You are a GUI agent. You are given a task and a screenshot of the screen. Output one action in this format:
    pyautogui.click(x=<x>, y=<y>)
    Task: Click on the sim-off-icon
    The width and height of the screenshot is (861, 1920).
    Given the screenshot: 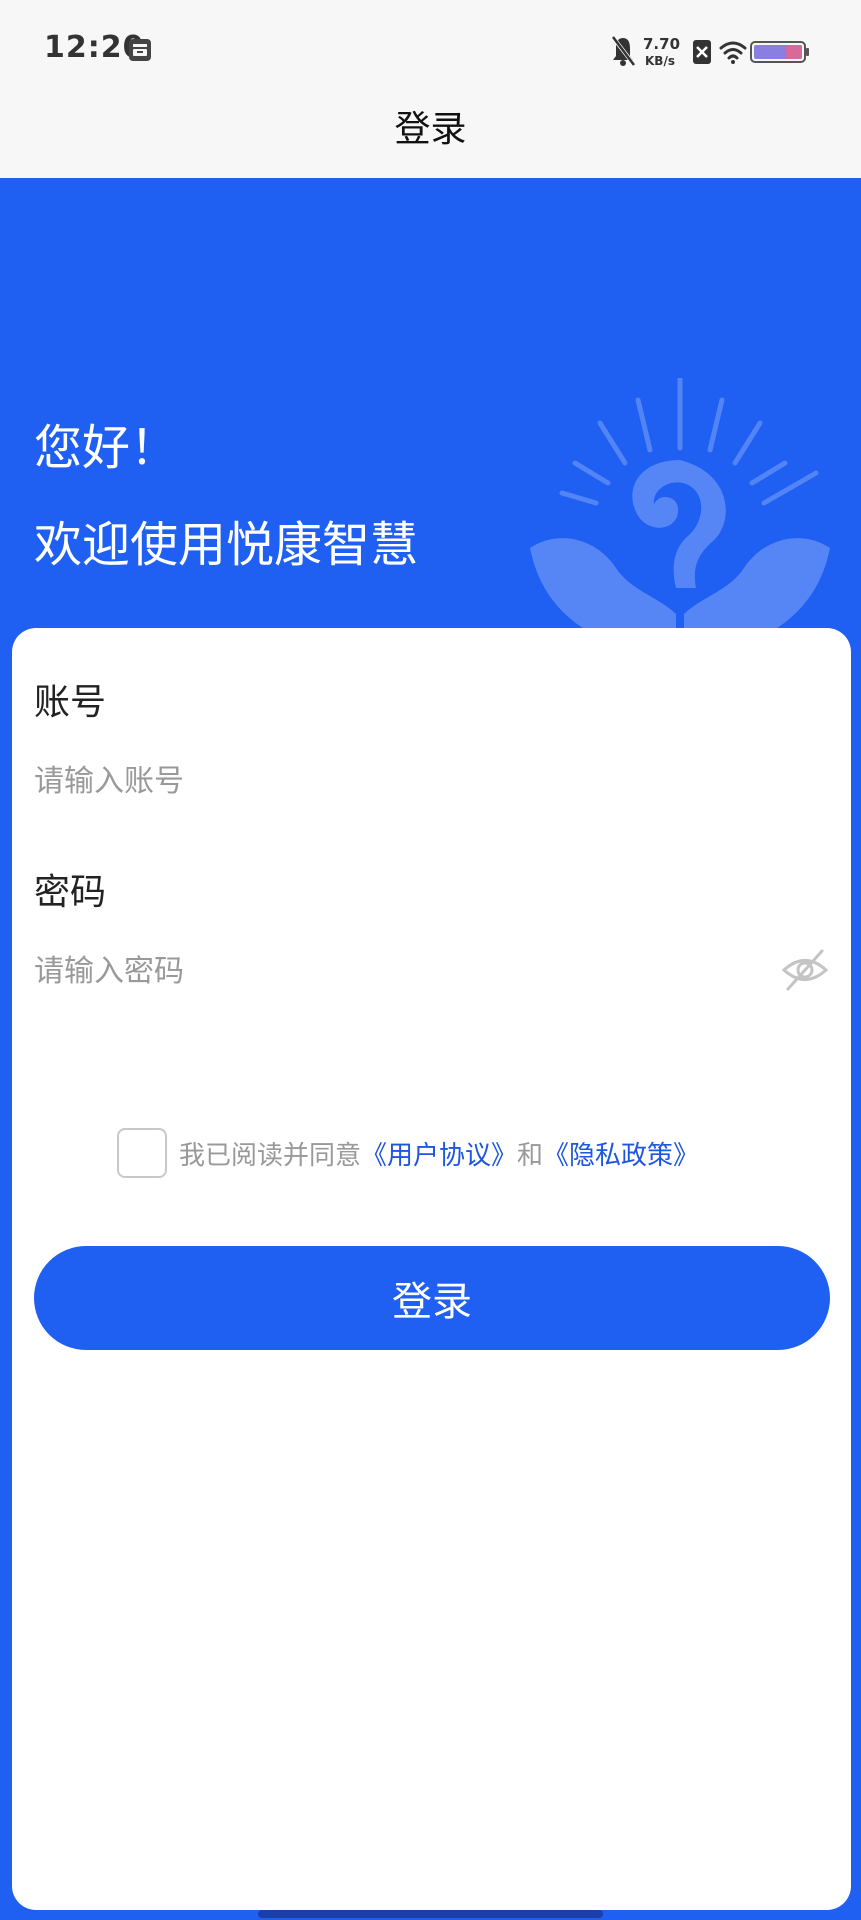 What is the action you would take?
    pyautogui.click(x=702, y=52)
    